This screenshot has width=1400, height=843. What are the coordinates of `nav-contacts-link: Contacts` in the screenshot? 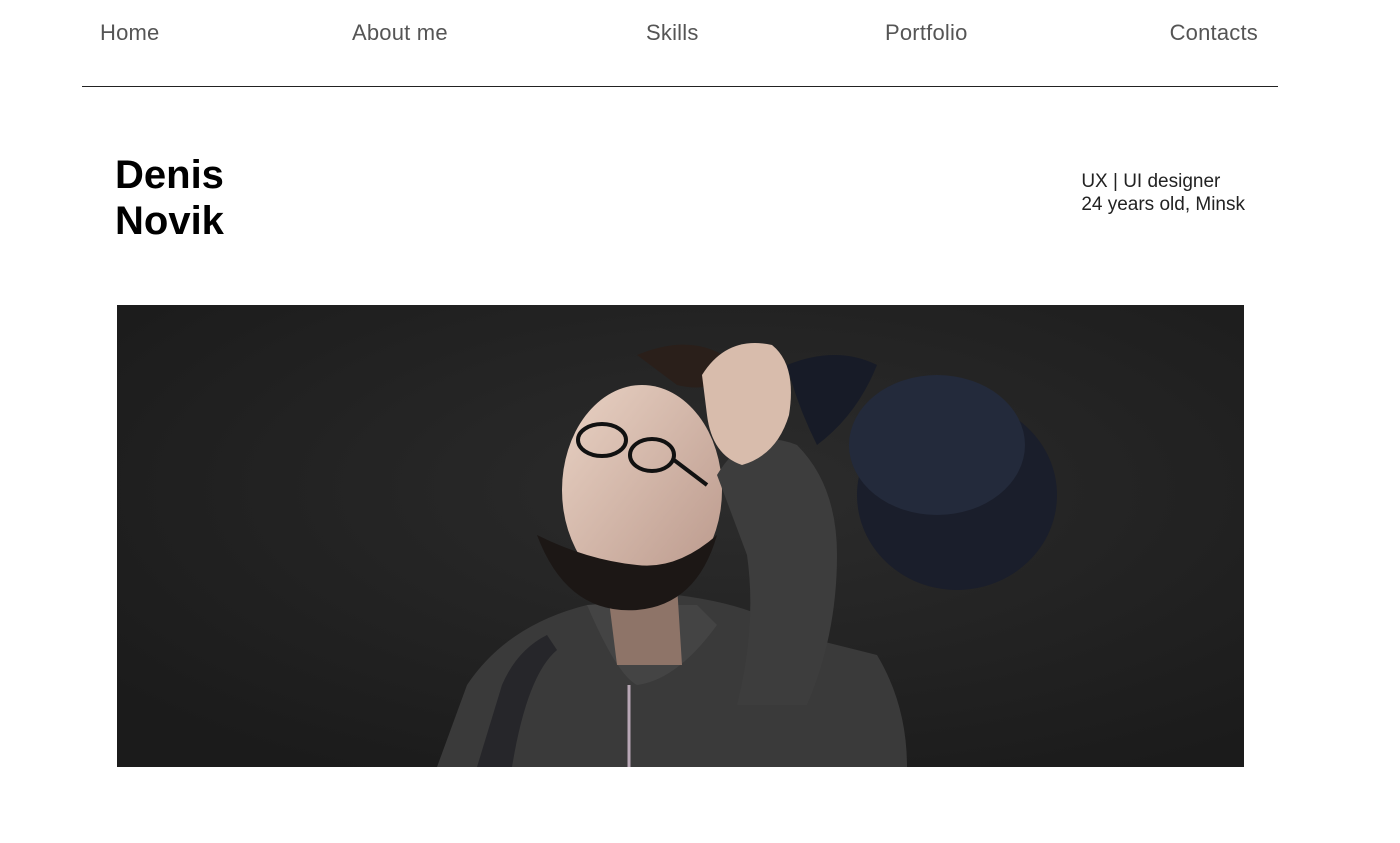 It's located at (1214, 33).